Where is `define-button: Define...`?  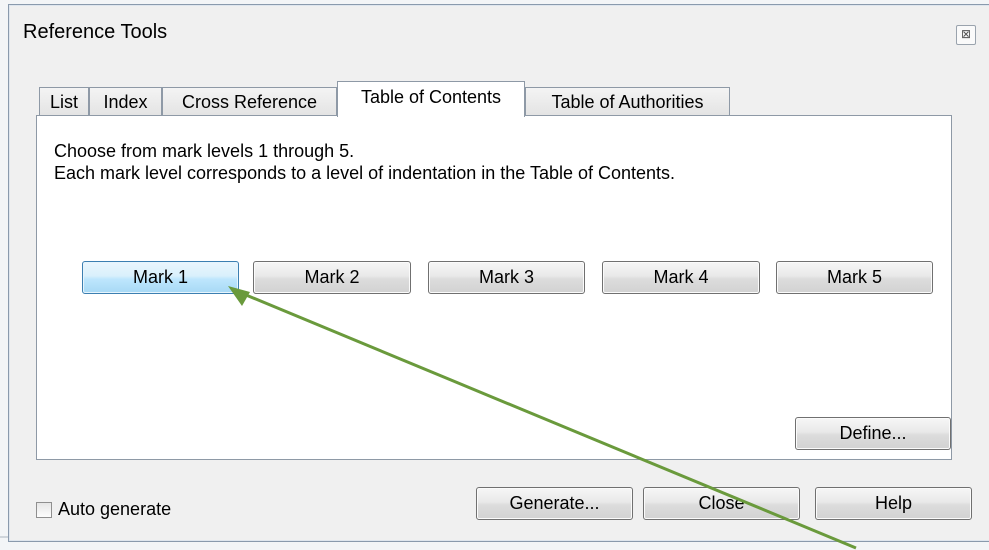 define-button: Define... is located at coordinates (873, 433).